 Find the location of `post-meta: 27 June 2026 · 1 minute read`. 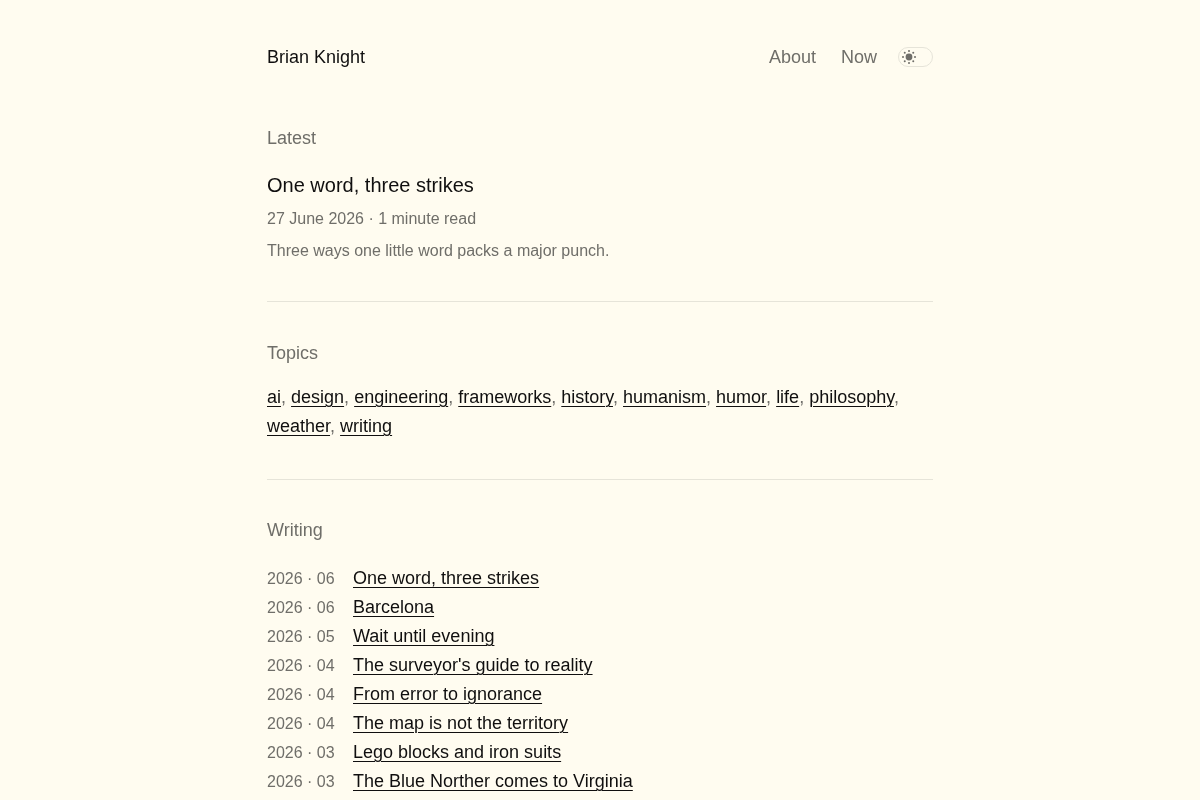

post-meta: 27 June 2026 · 1 minute read is located at coordinates (372, 219).